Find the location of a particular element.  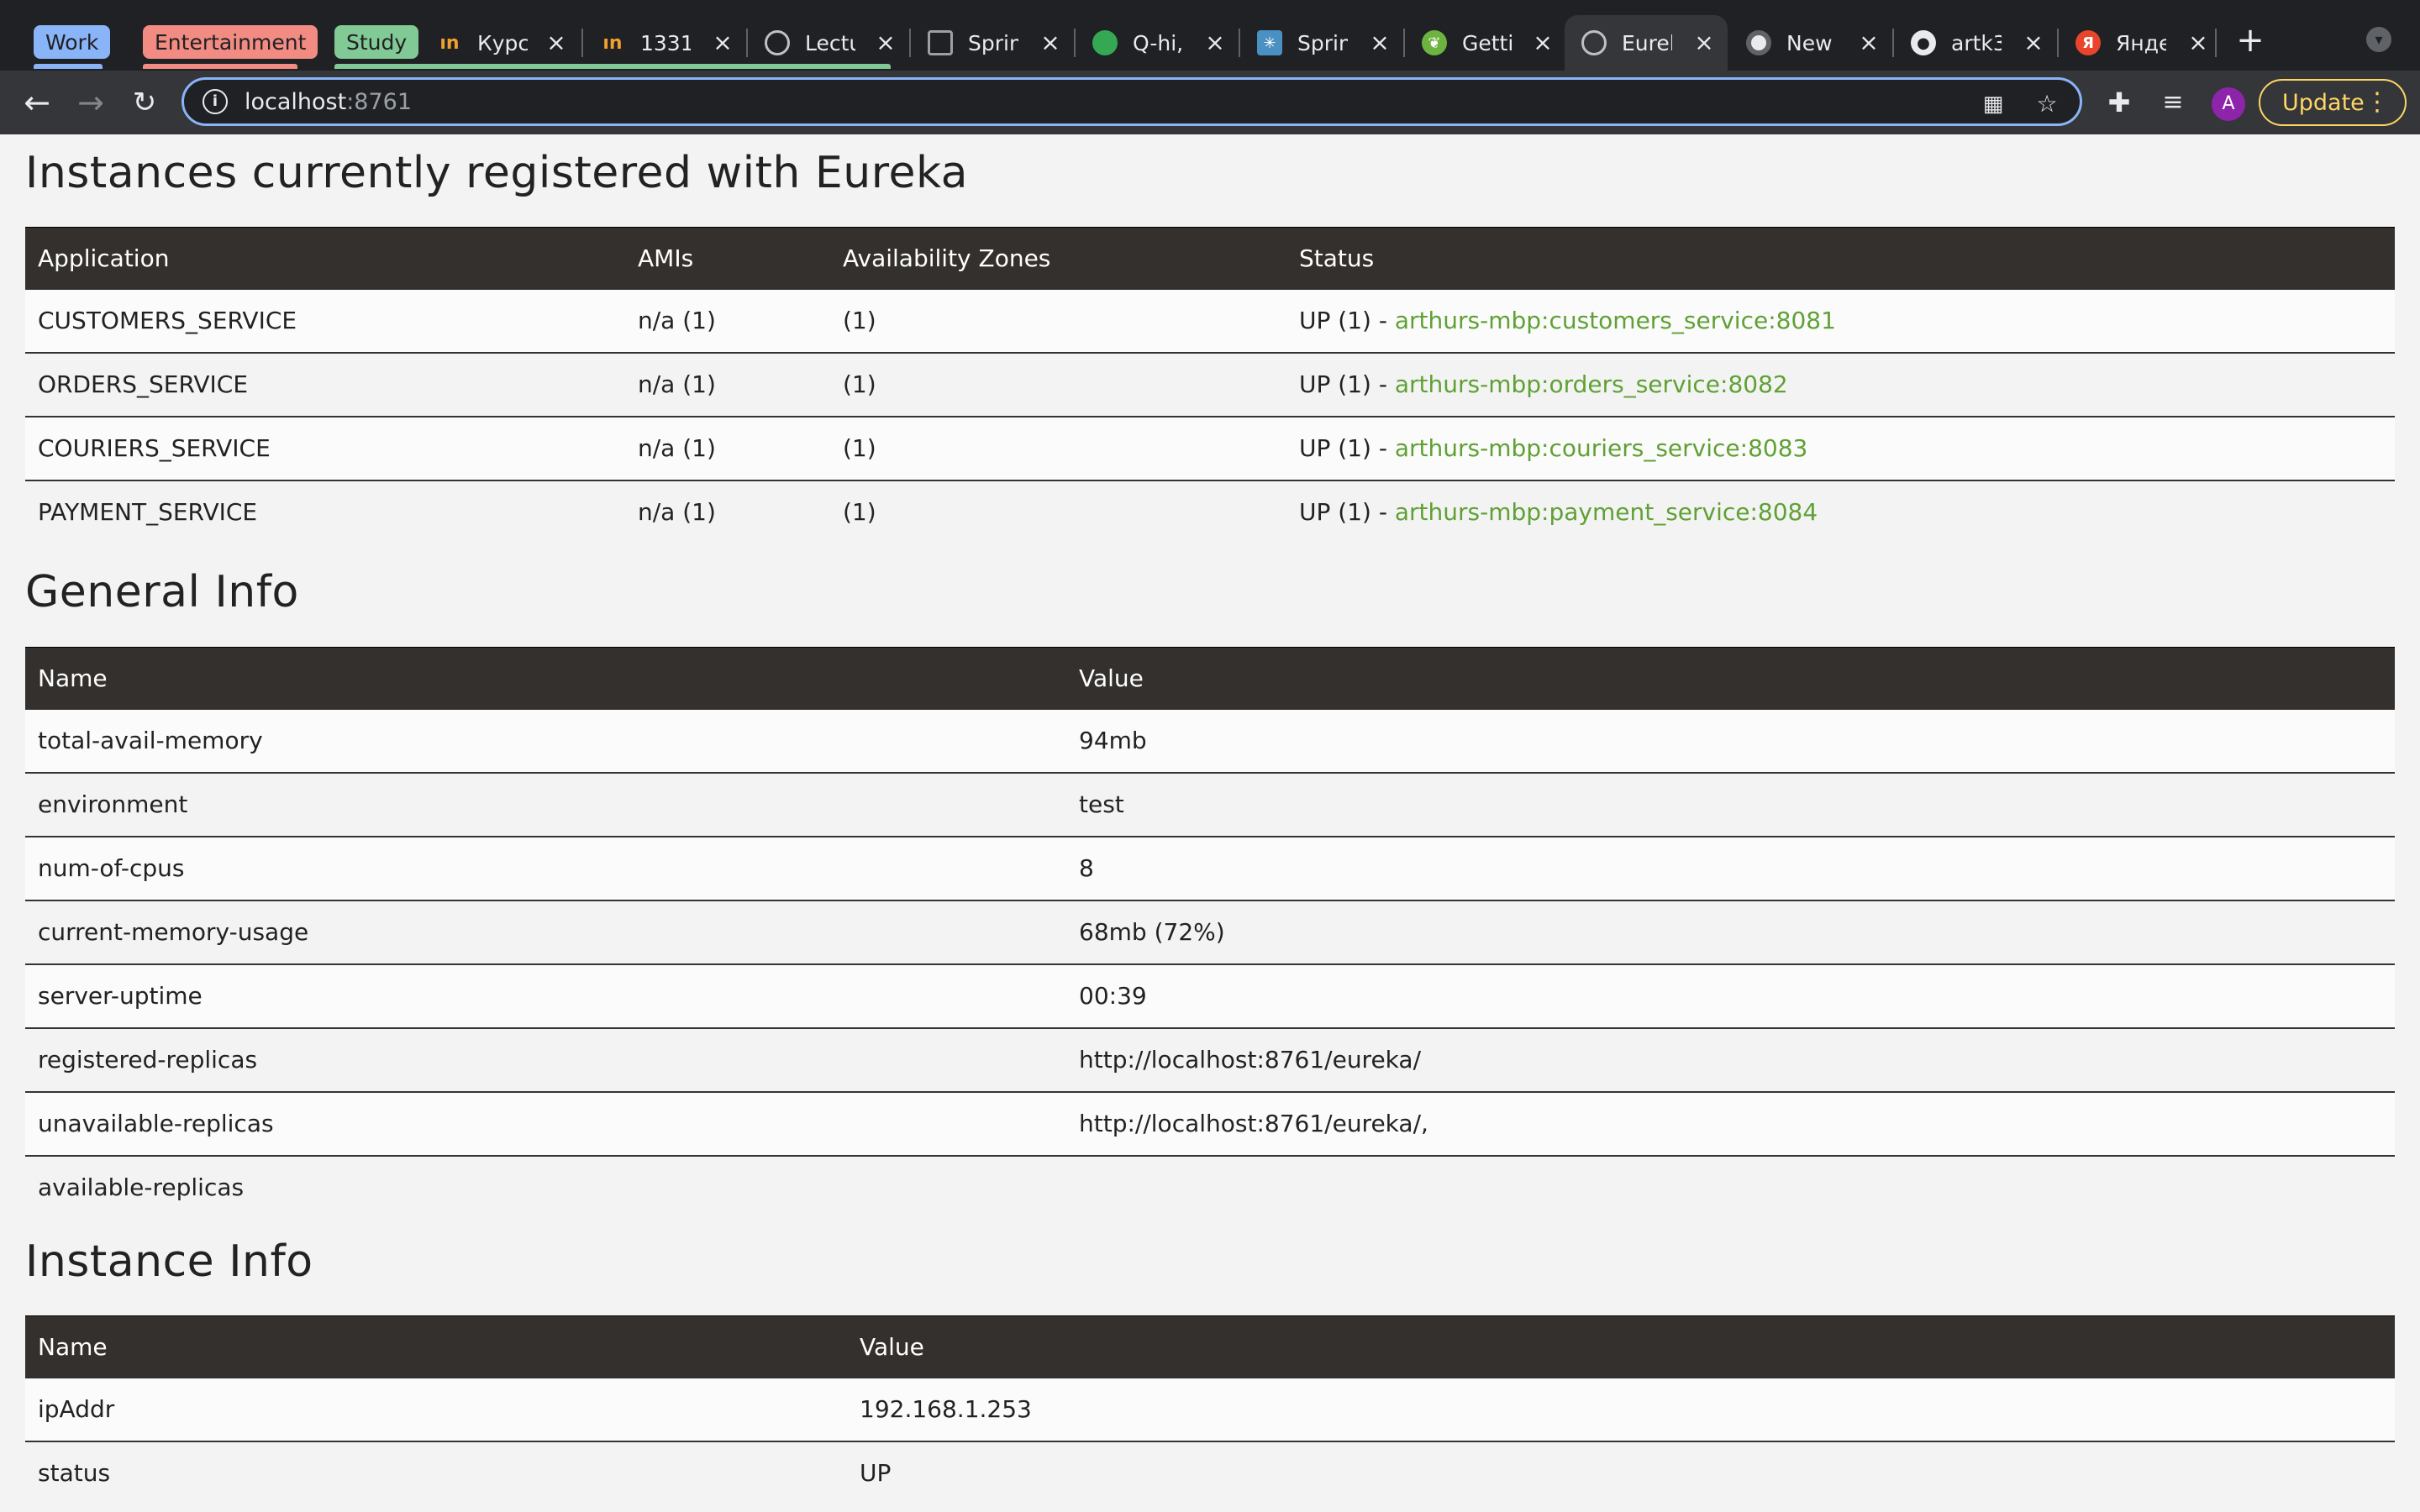

tab-title: Eurek is located at coordinates (1647, 42).